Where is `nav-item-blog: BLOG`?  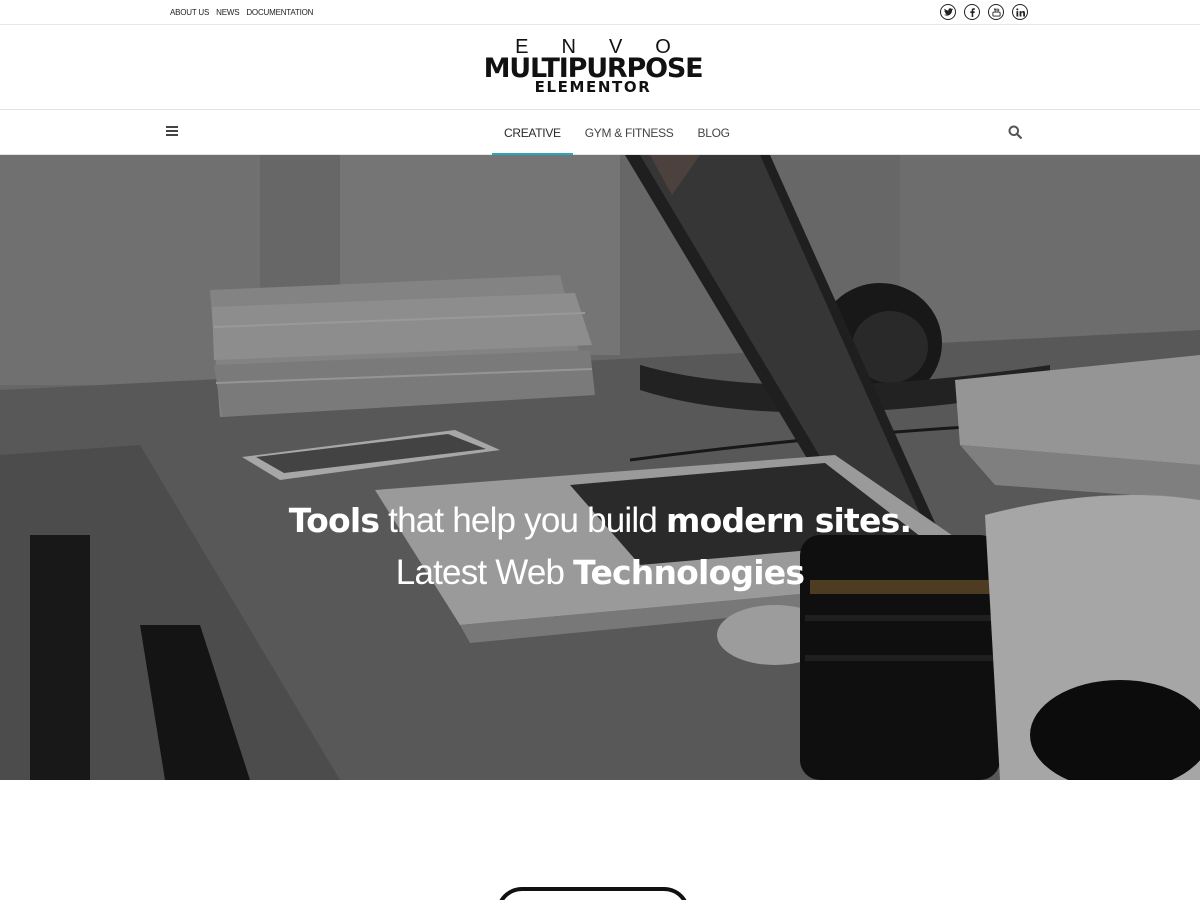 nav-item-blog: BLOG is located at coordinates (714, 132).